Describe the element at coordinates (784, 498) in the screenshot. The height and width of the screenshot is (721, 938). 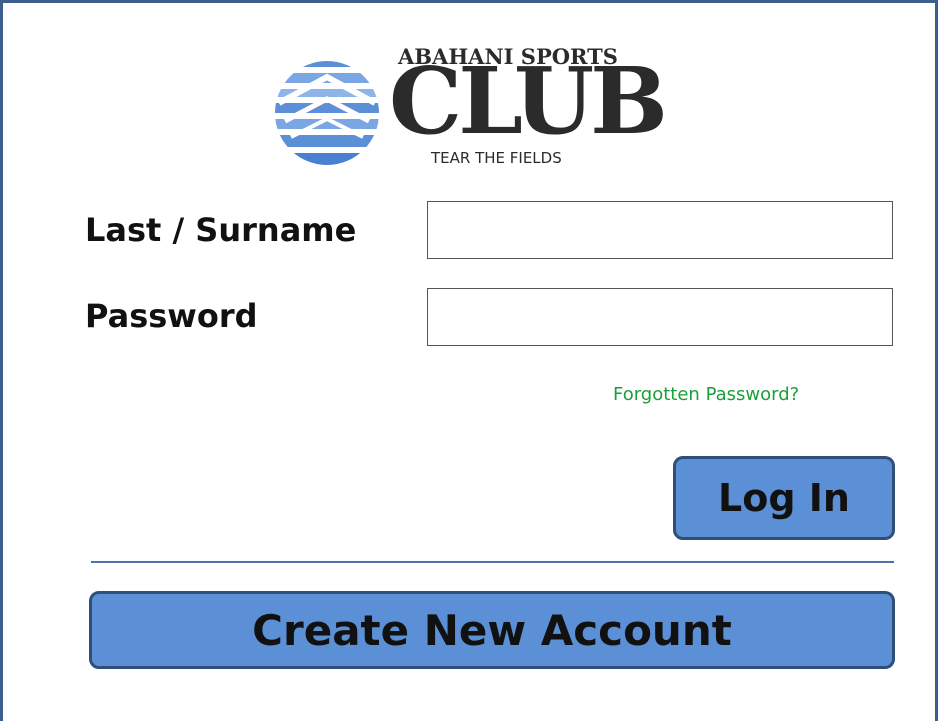
I see `login-button: Log In` at that location.